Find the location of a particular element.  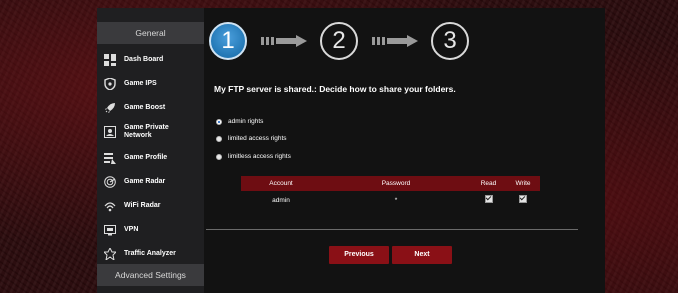

shield-icon is located at coordinates (110, 84).